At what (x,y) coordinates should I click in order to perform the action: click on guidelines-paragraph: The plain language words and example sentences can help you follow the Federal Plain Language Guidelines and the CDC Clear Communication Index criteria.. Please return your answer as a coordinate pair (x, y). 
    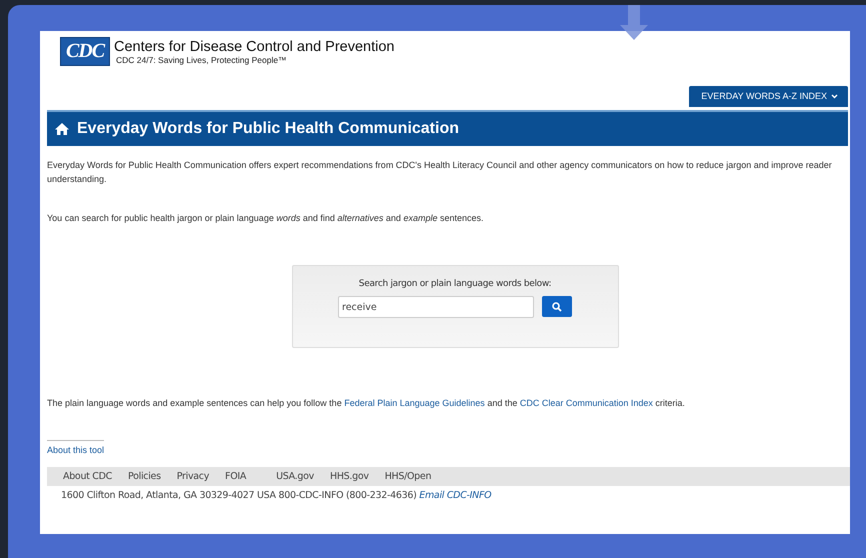
    Looking at the image, I should click on (366, 403).